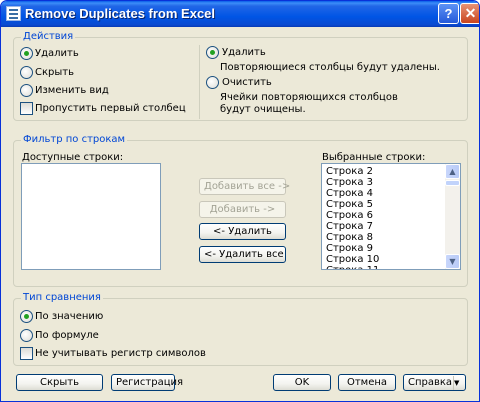 Image resolution: width=480 pixels, height=402 pixels. Describe the element at coordinates (349, 226) in the screenshot. I see `list-item: Строка 7` at that location.